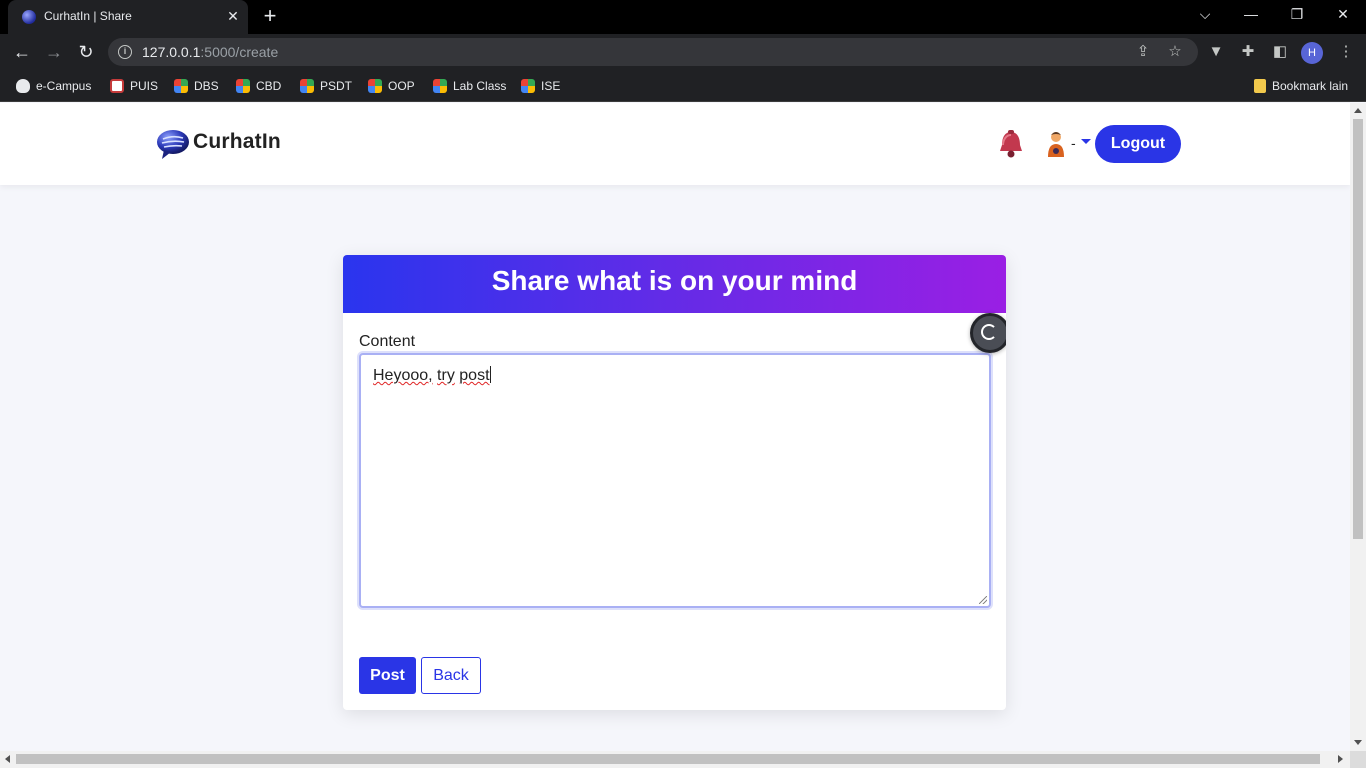  What do you see at coordinates (1216, 52) in the screenshot?
I see `vpn-extension-icon: ▼` at bounding box center [1216, 52].